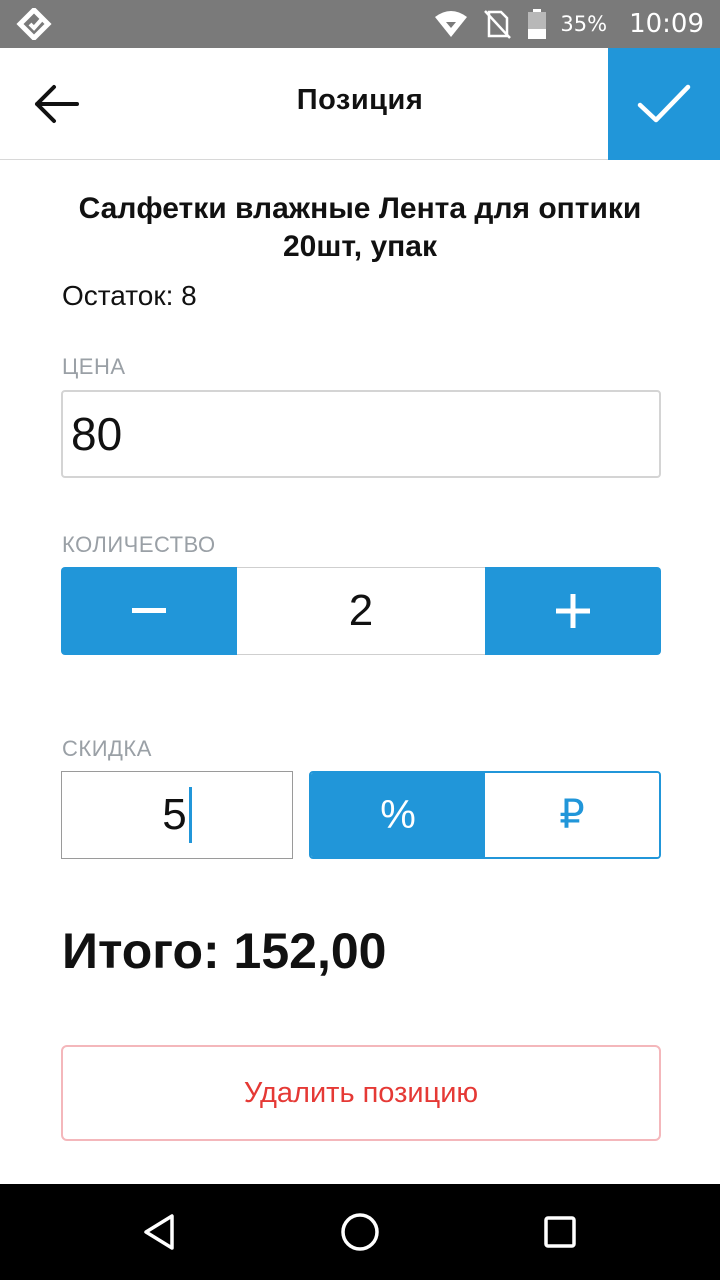 The height and width of the screenshot is (1280, 720). I want to click on battery-icon, so click(537, 24).